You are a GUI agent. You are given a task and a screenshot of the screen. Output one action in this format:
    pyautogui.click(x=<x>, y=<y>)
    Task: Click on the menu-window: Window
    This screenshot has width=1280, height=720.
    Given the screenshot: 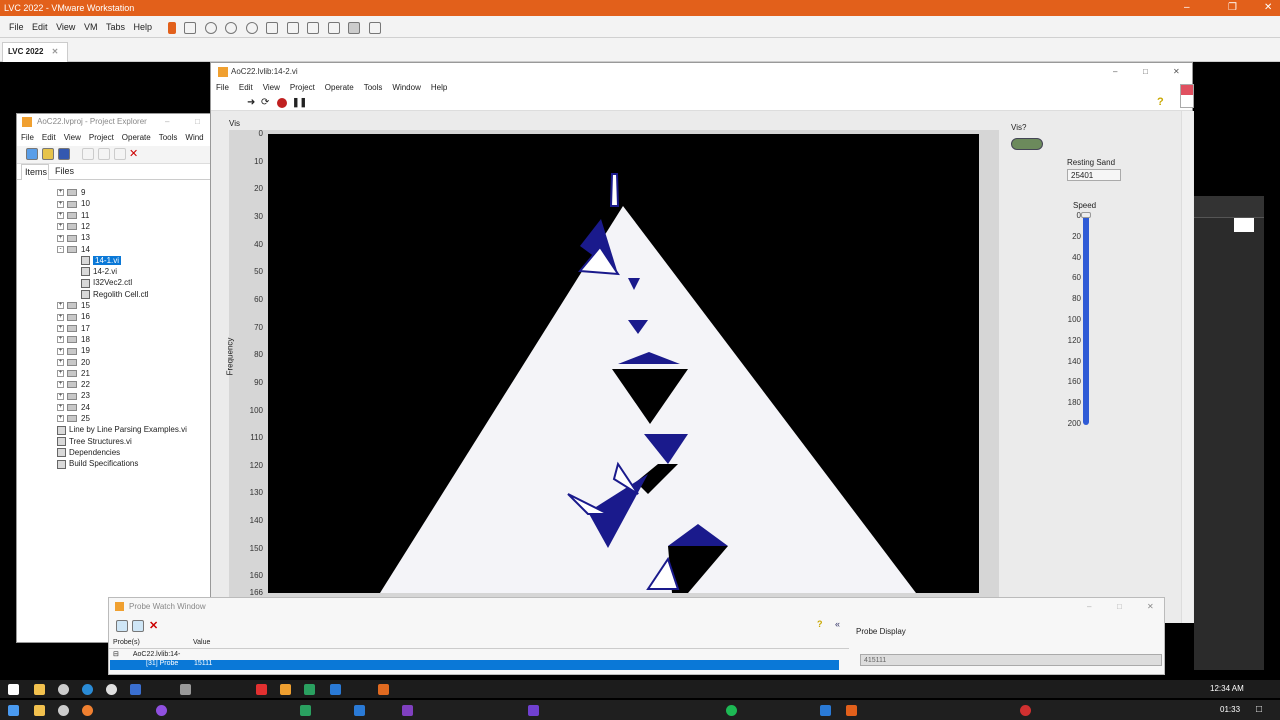 What is the action you would take?
    pyautogui.click(x=406, y=87)
    